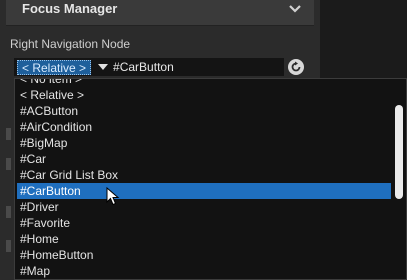  Describe the element at coordinates (204, 191) in the screenshot. I see `list-item-selected: #CarButton` at that location.